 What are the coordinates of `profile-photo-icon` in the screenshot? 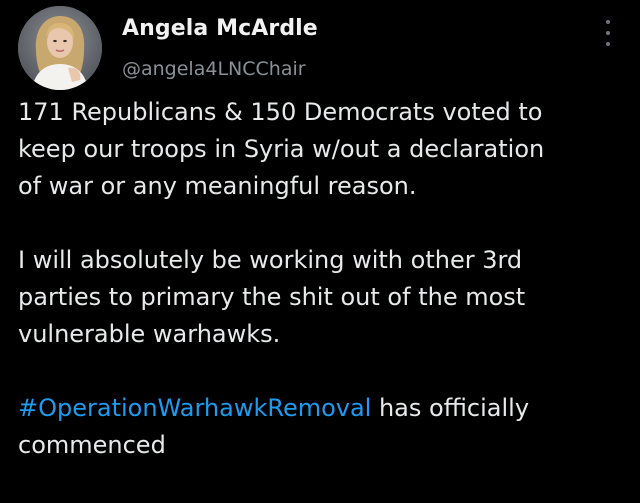 It's located at (60, 48).